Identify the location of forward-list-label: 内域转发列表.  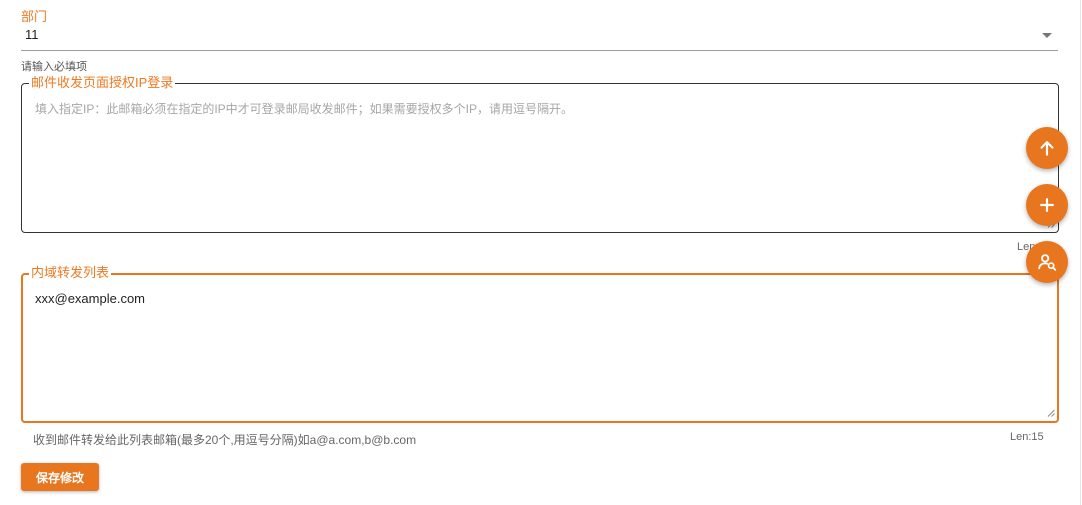
(70, 272).